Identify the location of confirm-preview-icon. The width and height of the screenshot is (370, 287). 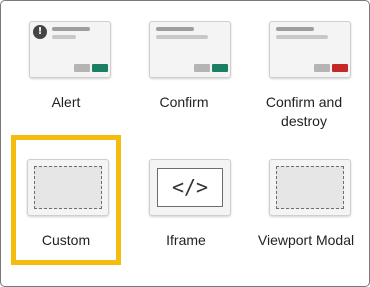
(190, 49).